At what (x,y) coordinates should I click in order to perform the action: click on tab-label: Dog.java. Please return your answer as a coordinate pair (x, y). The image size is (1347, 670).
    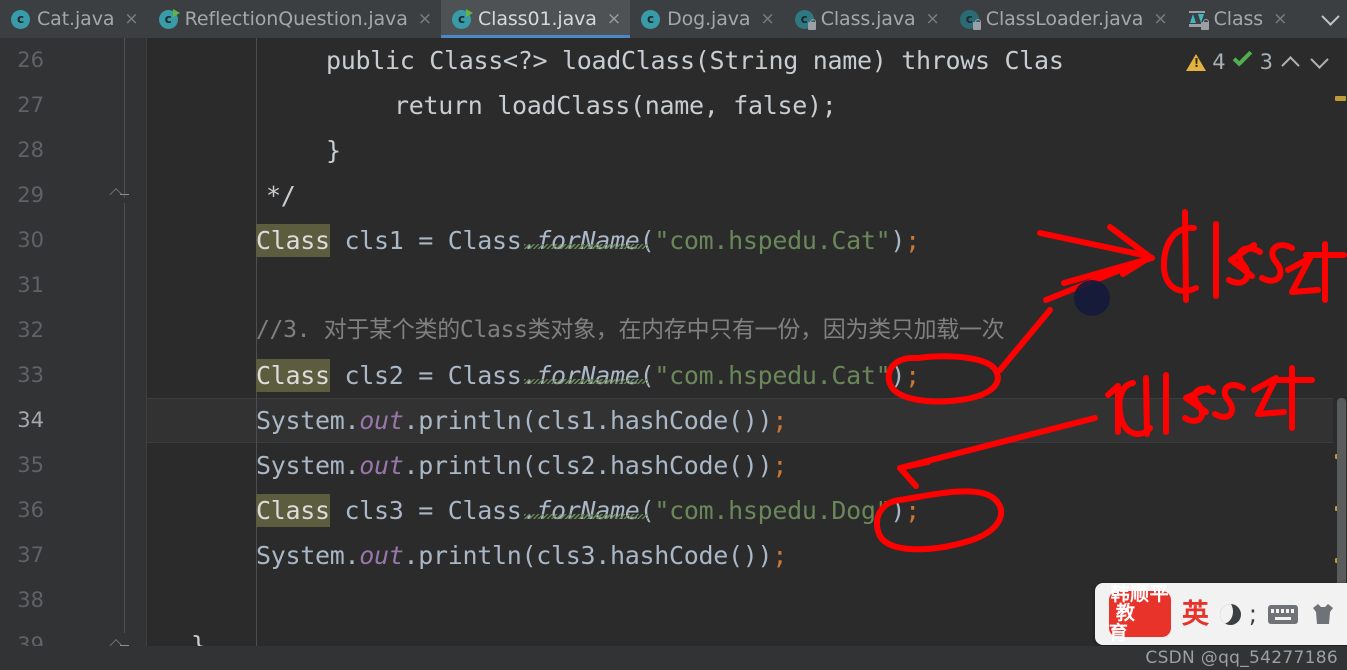
    Looking at the image, I should click on (709, 19).